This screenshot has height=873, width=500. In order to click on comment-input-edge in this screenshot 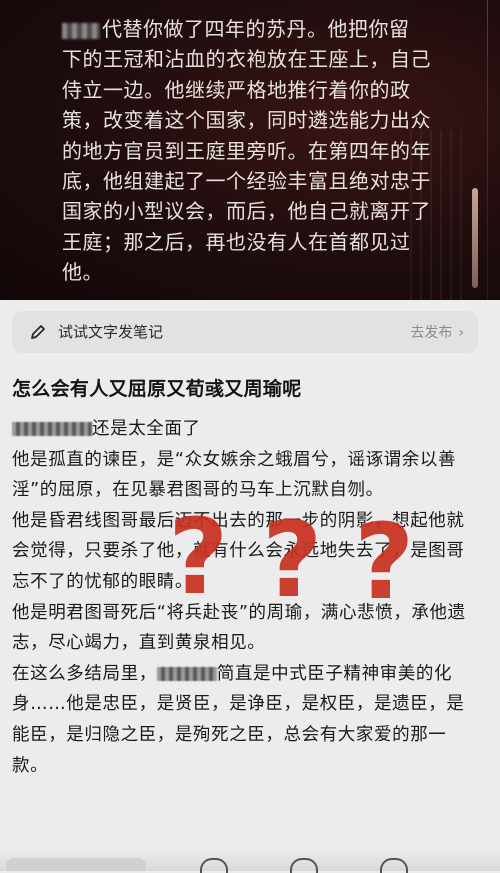, I will do `click(76, 864)`.